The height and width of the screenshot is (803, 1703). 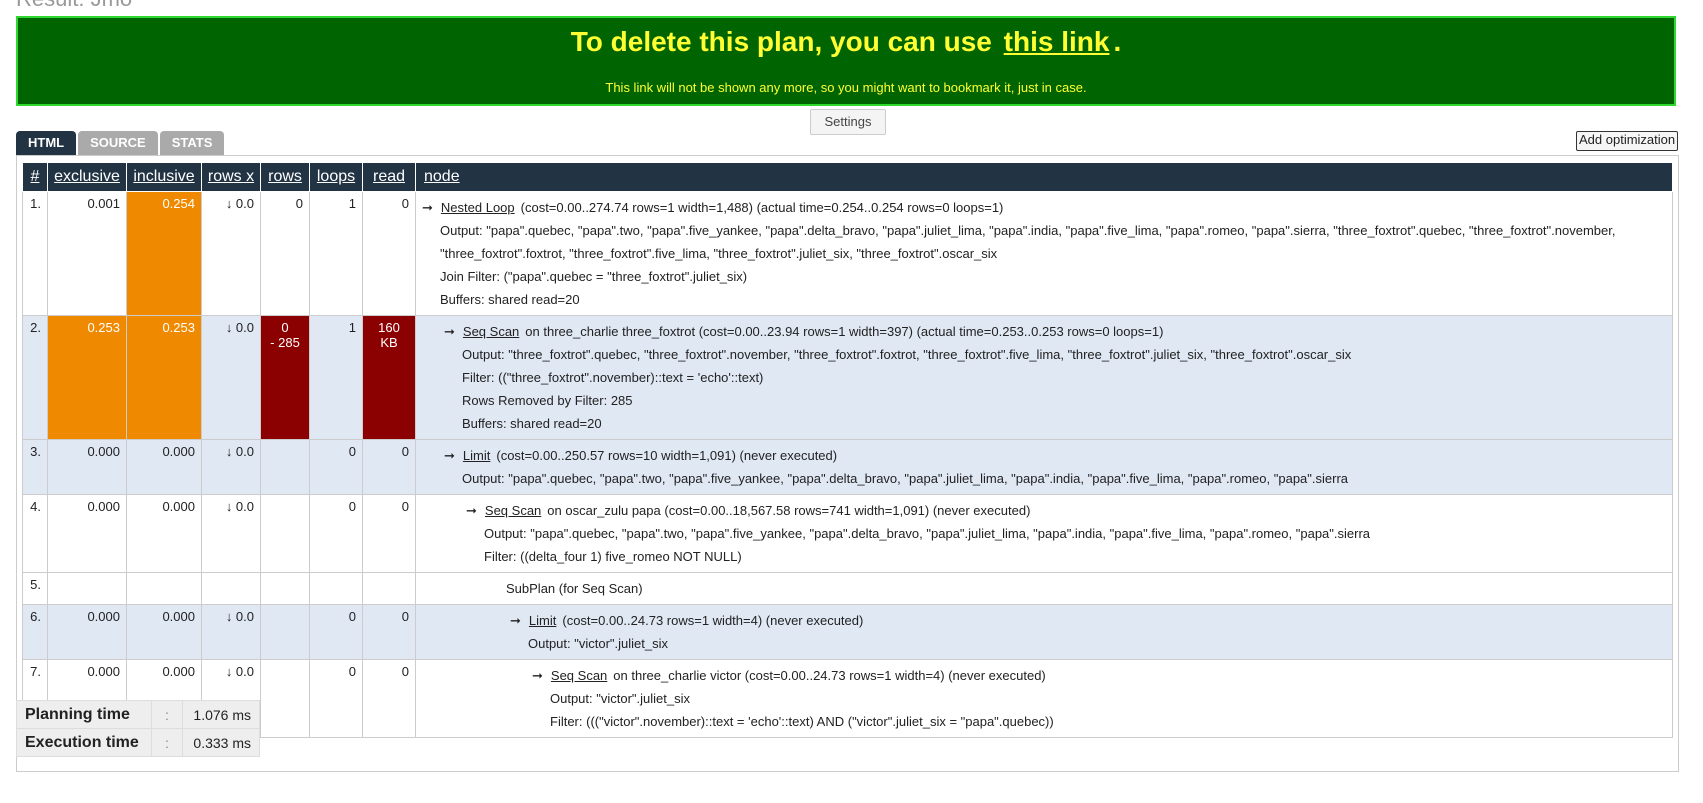 What do you see at coordinates (1117, 41) in the screenshot?
I see `banner-text-after: .` at bounding box center [1117, 41].